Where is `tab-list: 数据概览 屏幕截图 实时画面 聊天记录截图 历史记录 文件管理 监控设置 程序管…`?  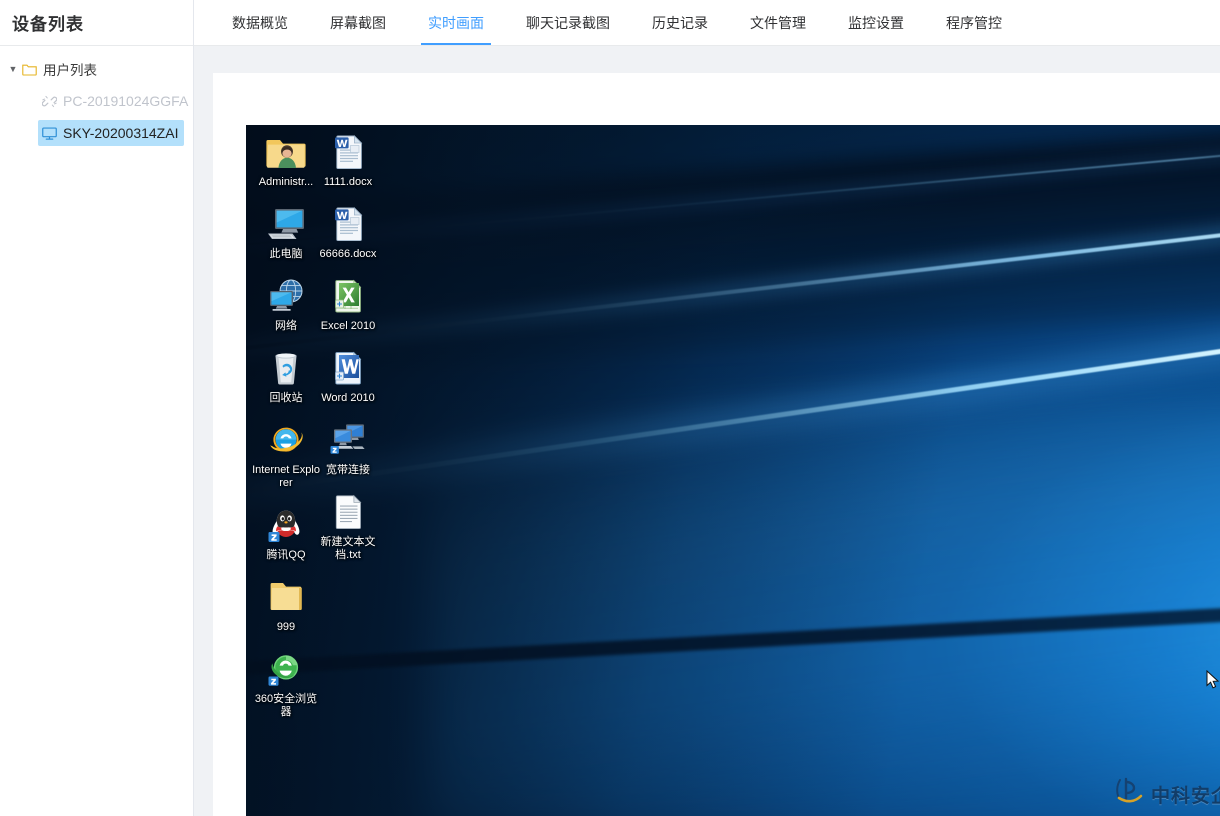 tab-list: 数据概览 屏幕截图 实时画面 聊天记录截图 历史记录 文件管理 监控设置 程序管… is located at coordinates (707, 22).